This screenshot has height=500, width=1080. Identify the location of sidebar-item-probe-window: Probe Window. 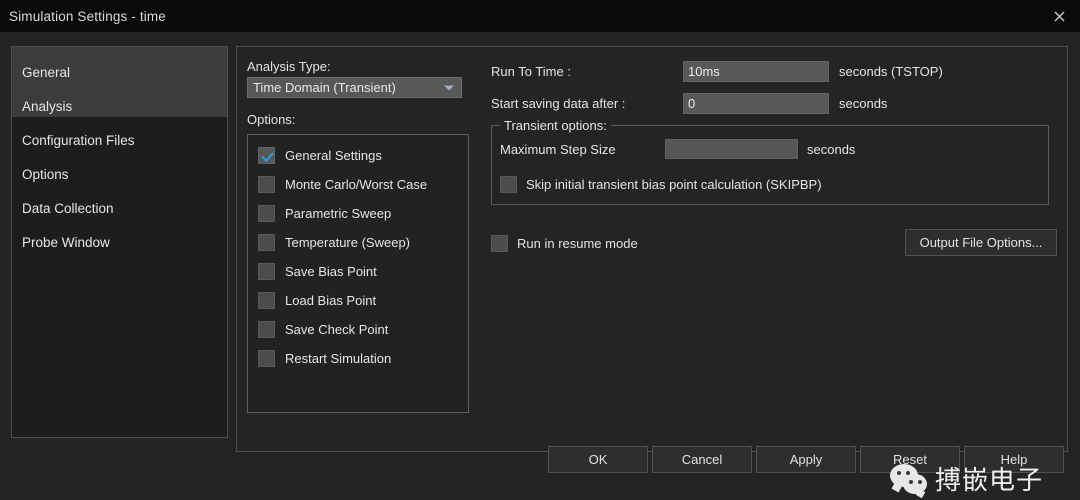
(119, 242).